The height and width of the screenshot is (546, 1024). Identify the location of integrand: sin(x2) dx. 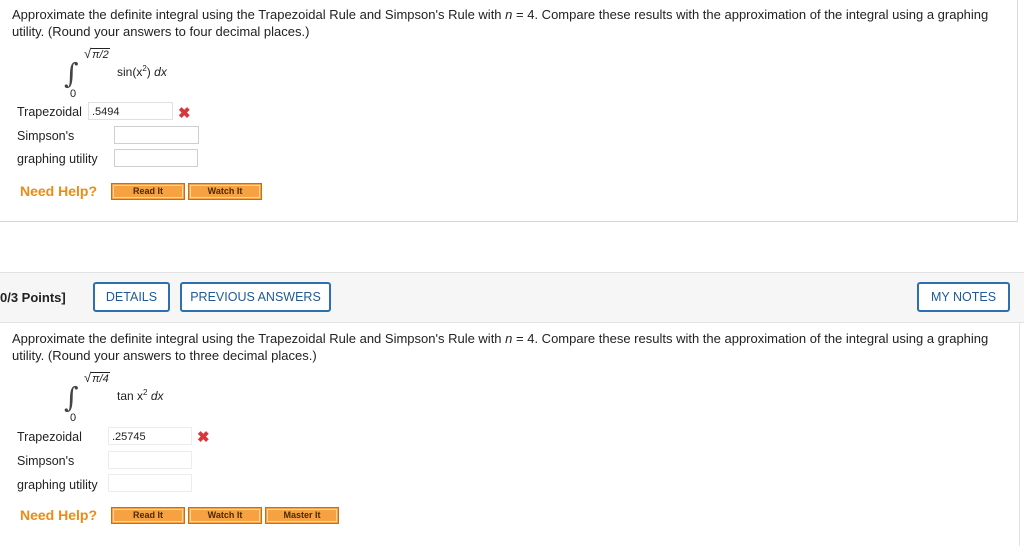
(142, 71).